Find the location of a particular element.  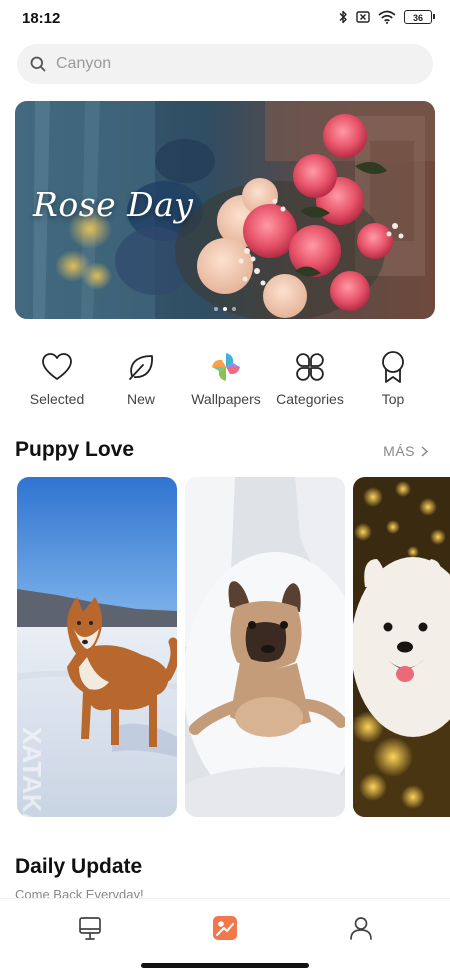

four-petal-icon is located at coordinates (310, 367).